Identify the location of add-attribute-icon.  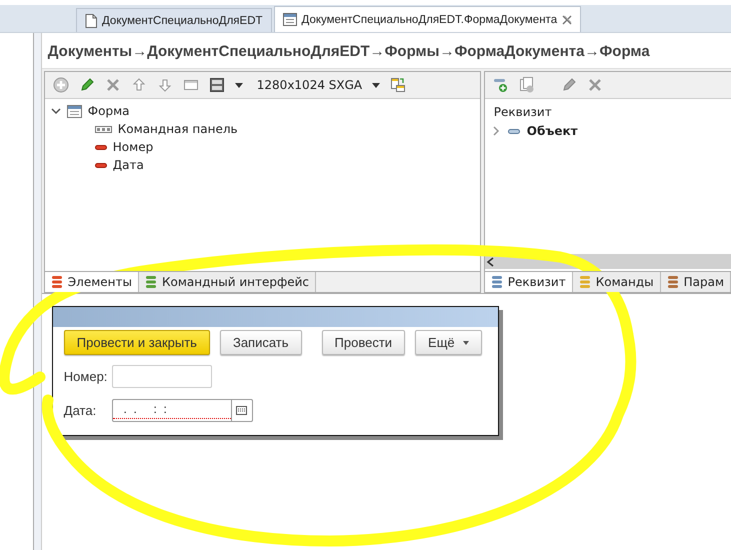
(500, 85).